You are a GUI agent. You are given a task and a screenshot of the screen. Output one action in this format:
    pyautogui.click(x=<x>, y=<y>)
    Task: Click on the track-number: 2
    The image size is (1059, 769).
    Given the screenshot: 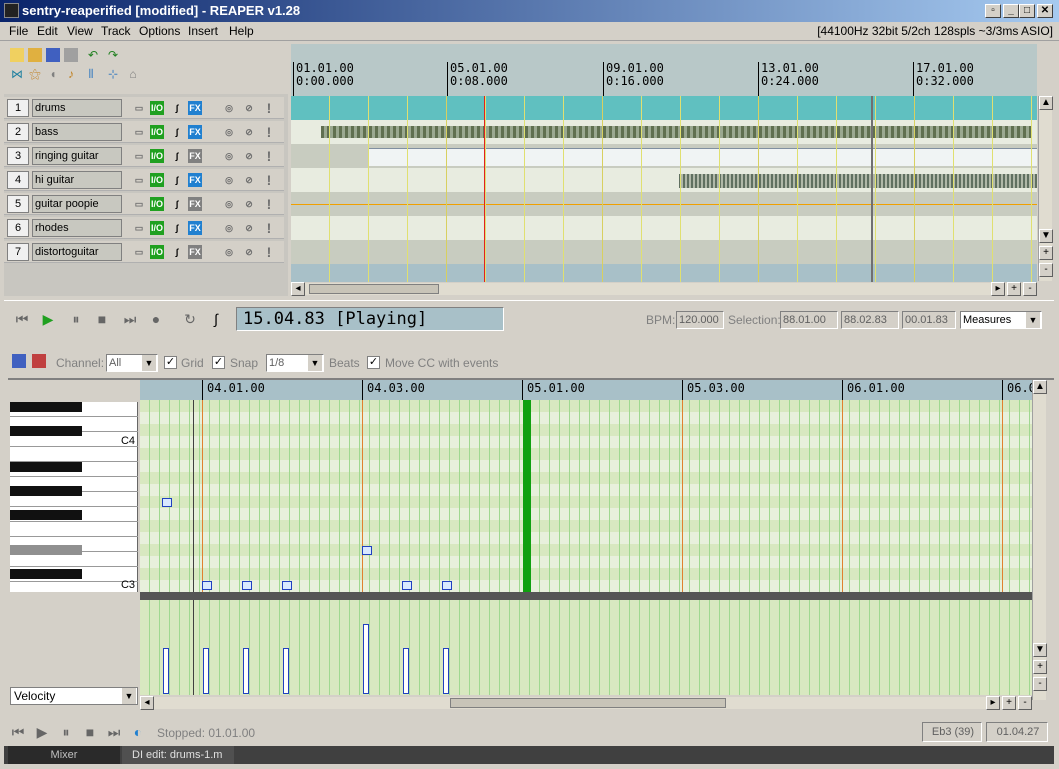 What is the action you would take?
    pyautogui.click(x=18, y=132)
    